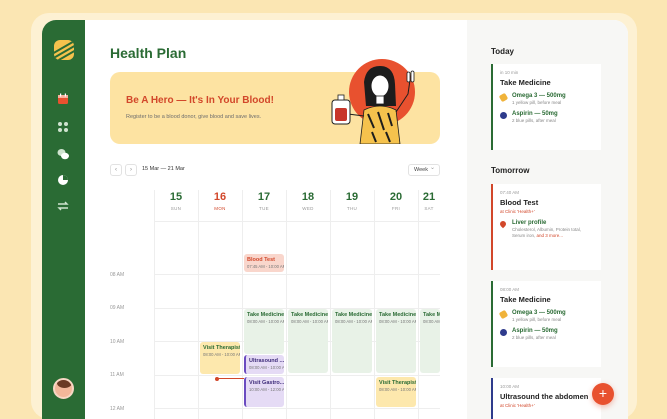 Image resolution: width=667 pixels, height=419 pixels. Describe the element at coordinates (163, 169) in the screenshot. I see `date-range-label: 15 Mar — 21 Mar` at that location.